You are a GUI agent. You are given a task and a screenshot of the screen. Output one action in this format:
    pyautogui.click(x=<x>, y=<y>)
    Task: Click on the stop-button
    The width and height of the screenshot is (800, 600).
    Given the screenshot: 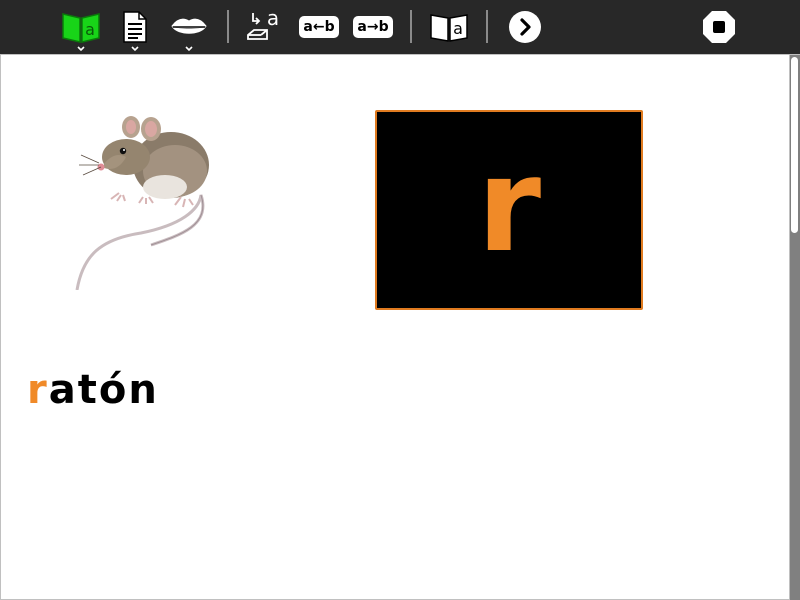 What is the action you would take?
    pyautogui.click(x=719, y=27)
    